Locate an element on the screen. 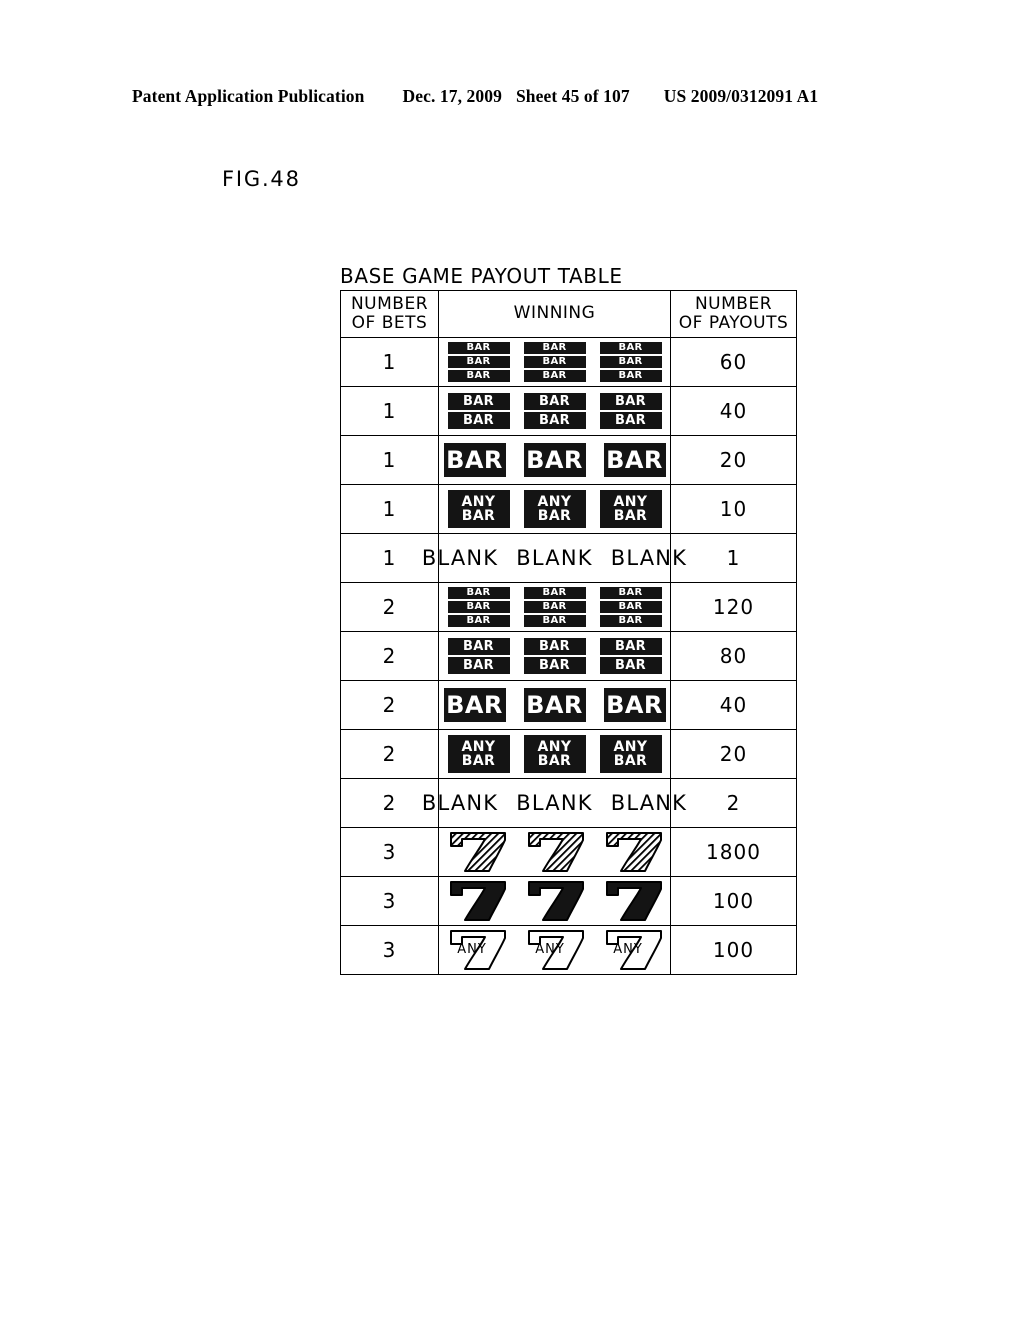 This screenshot has width=1024, height=1320. table-row: 3 ANY ANY ANY 100 is located at coordinates (568, 950).